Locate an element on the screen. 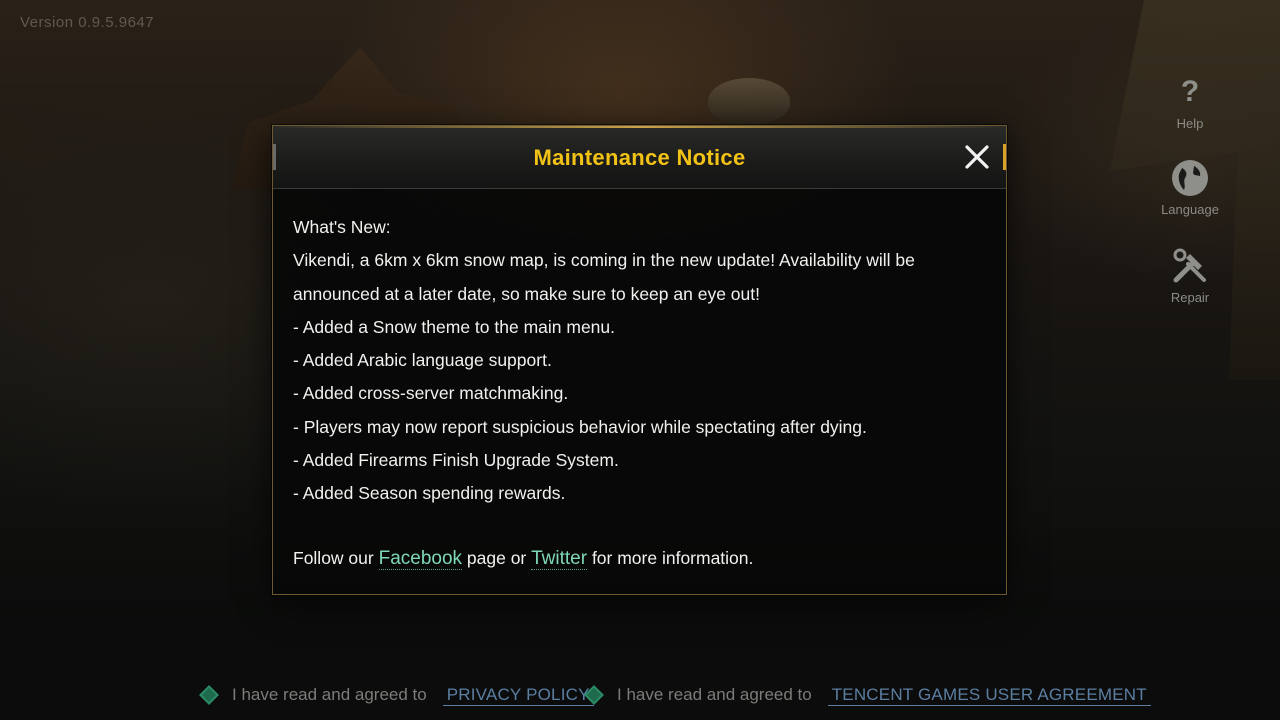 This screenshot has height=720, width=1280. notice-line: - Added cross-server matchmaking. is located at coordinates (431, 393).